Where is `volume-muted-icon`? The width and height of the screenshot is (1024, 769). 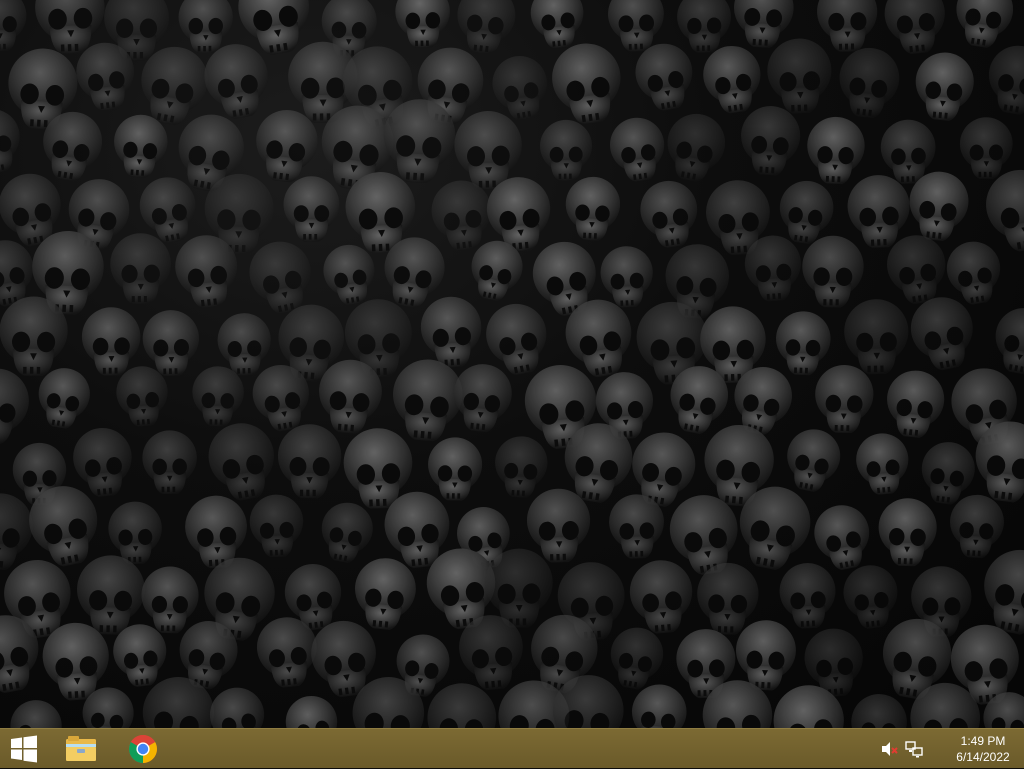 volume-muted-icon is located at coordinates (890, 749).